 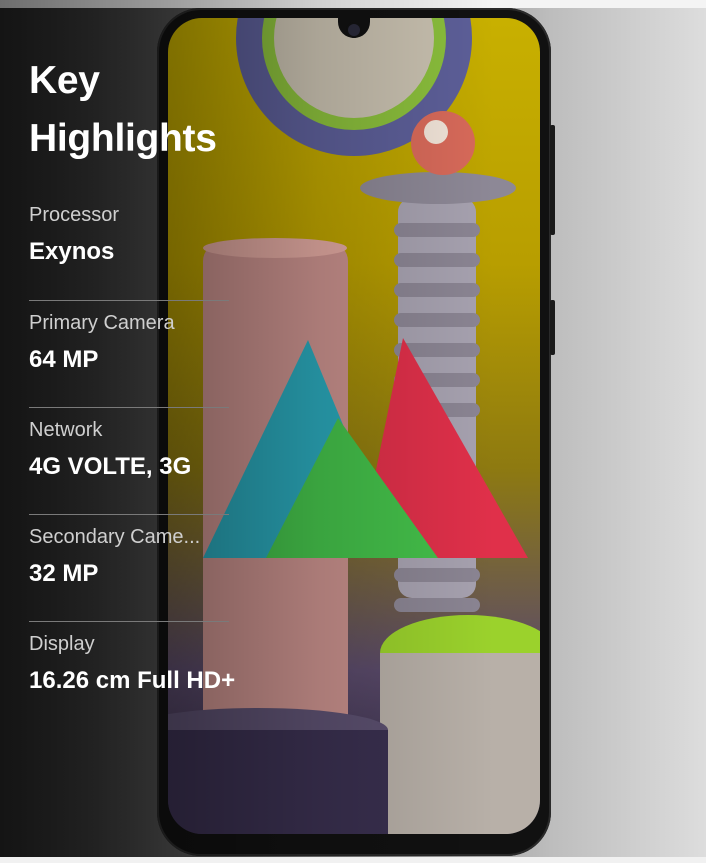 I want to click on highlight-item-primary-camera: Primary Camera 64 MP, so click(x=129, y=354).